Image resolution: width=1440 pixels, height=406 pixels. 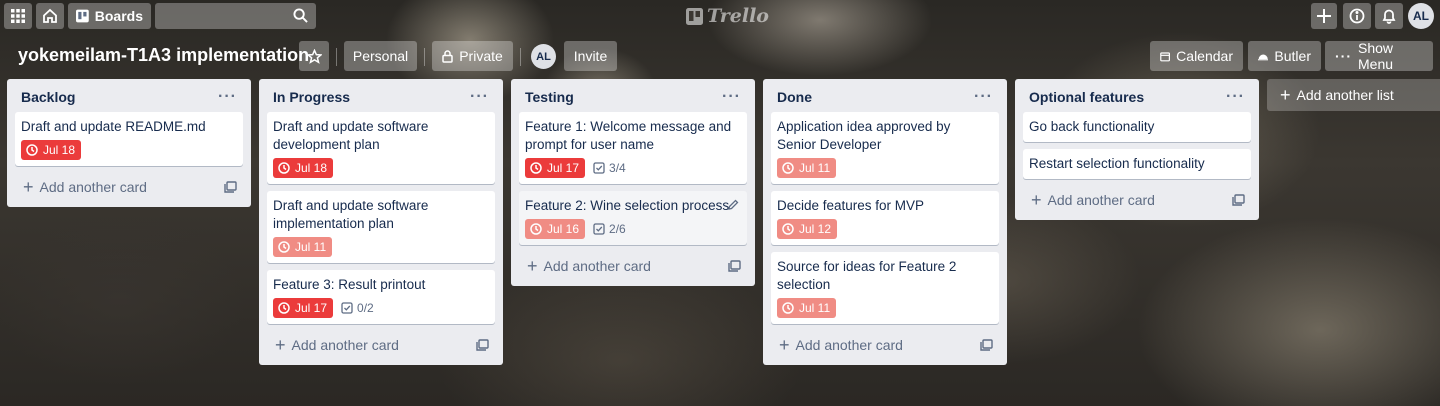 What do you see at coordinates (1086, 97) in the screenshot?
I see `list-title: Optional features` at bounding box center [1086, 97].